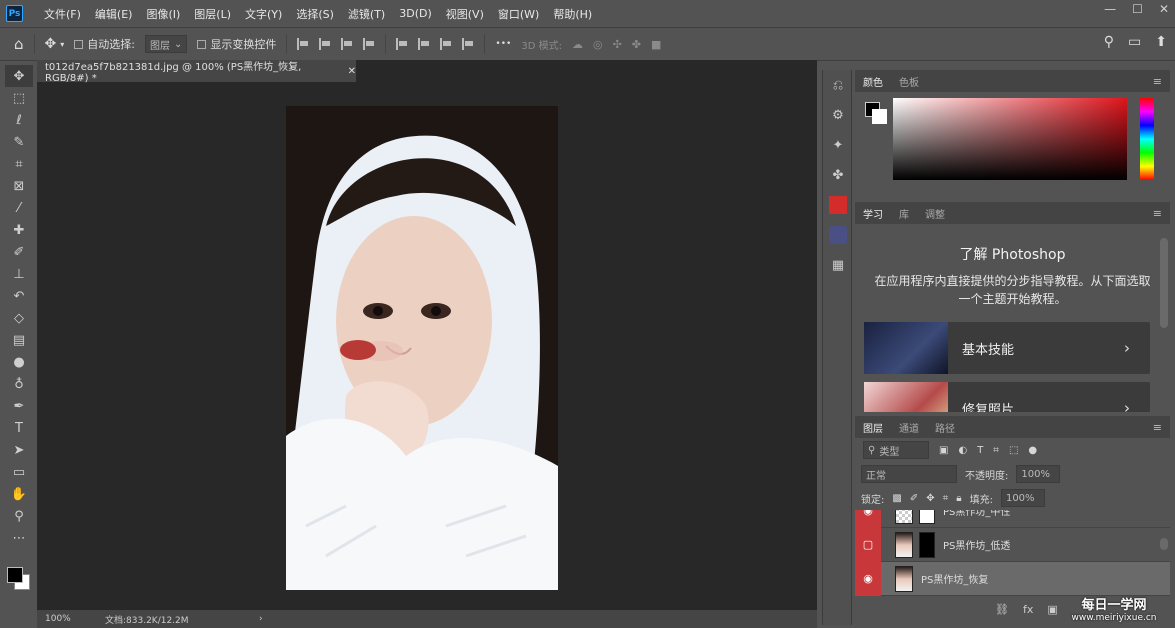 The image size is (1175, 628). Describe the element at coordinates (19, 318) in the screenshot. I see `eraser-tool-icon: ◇` at that location.